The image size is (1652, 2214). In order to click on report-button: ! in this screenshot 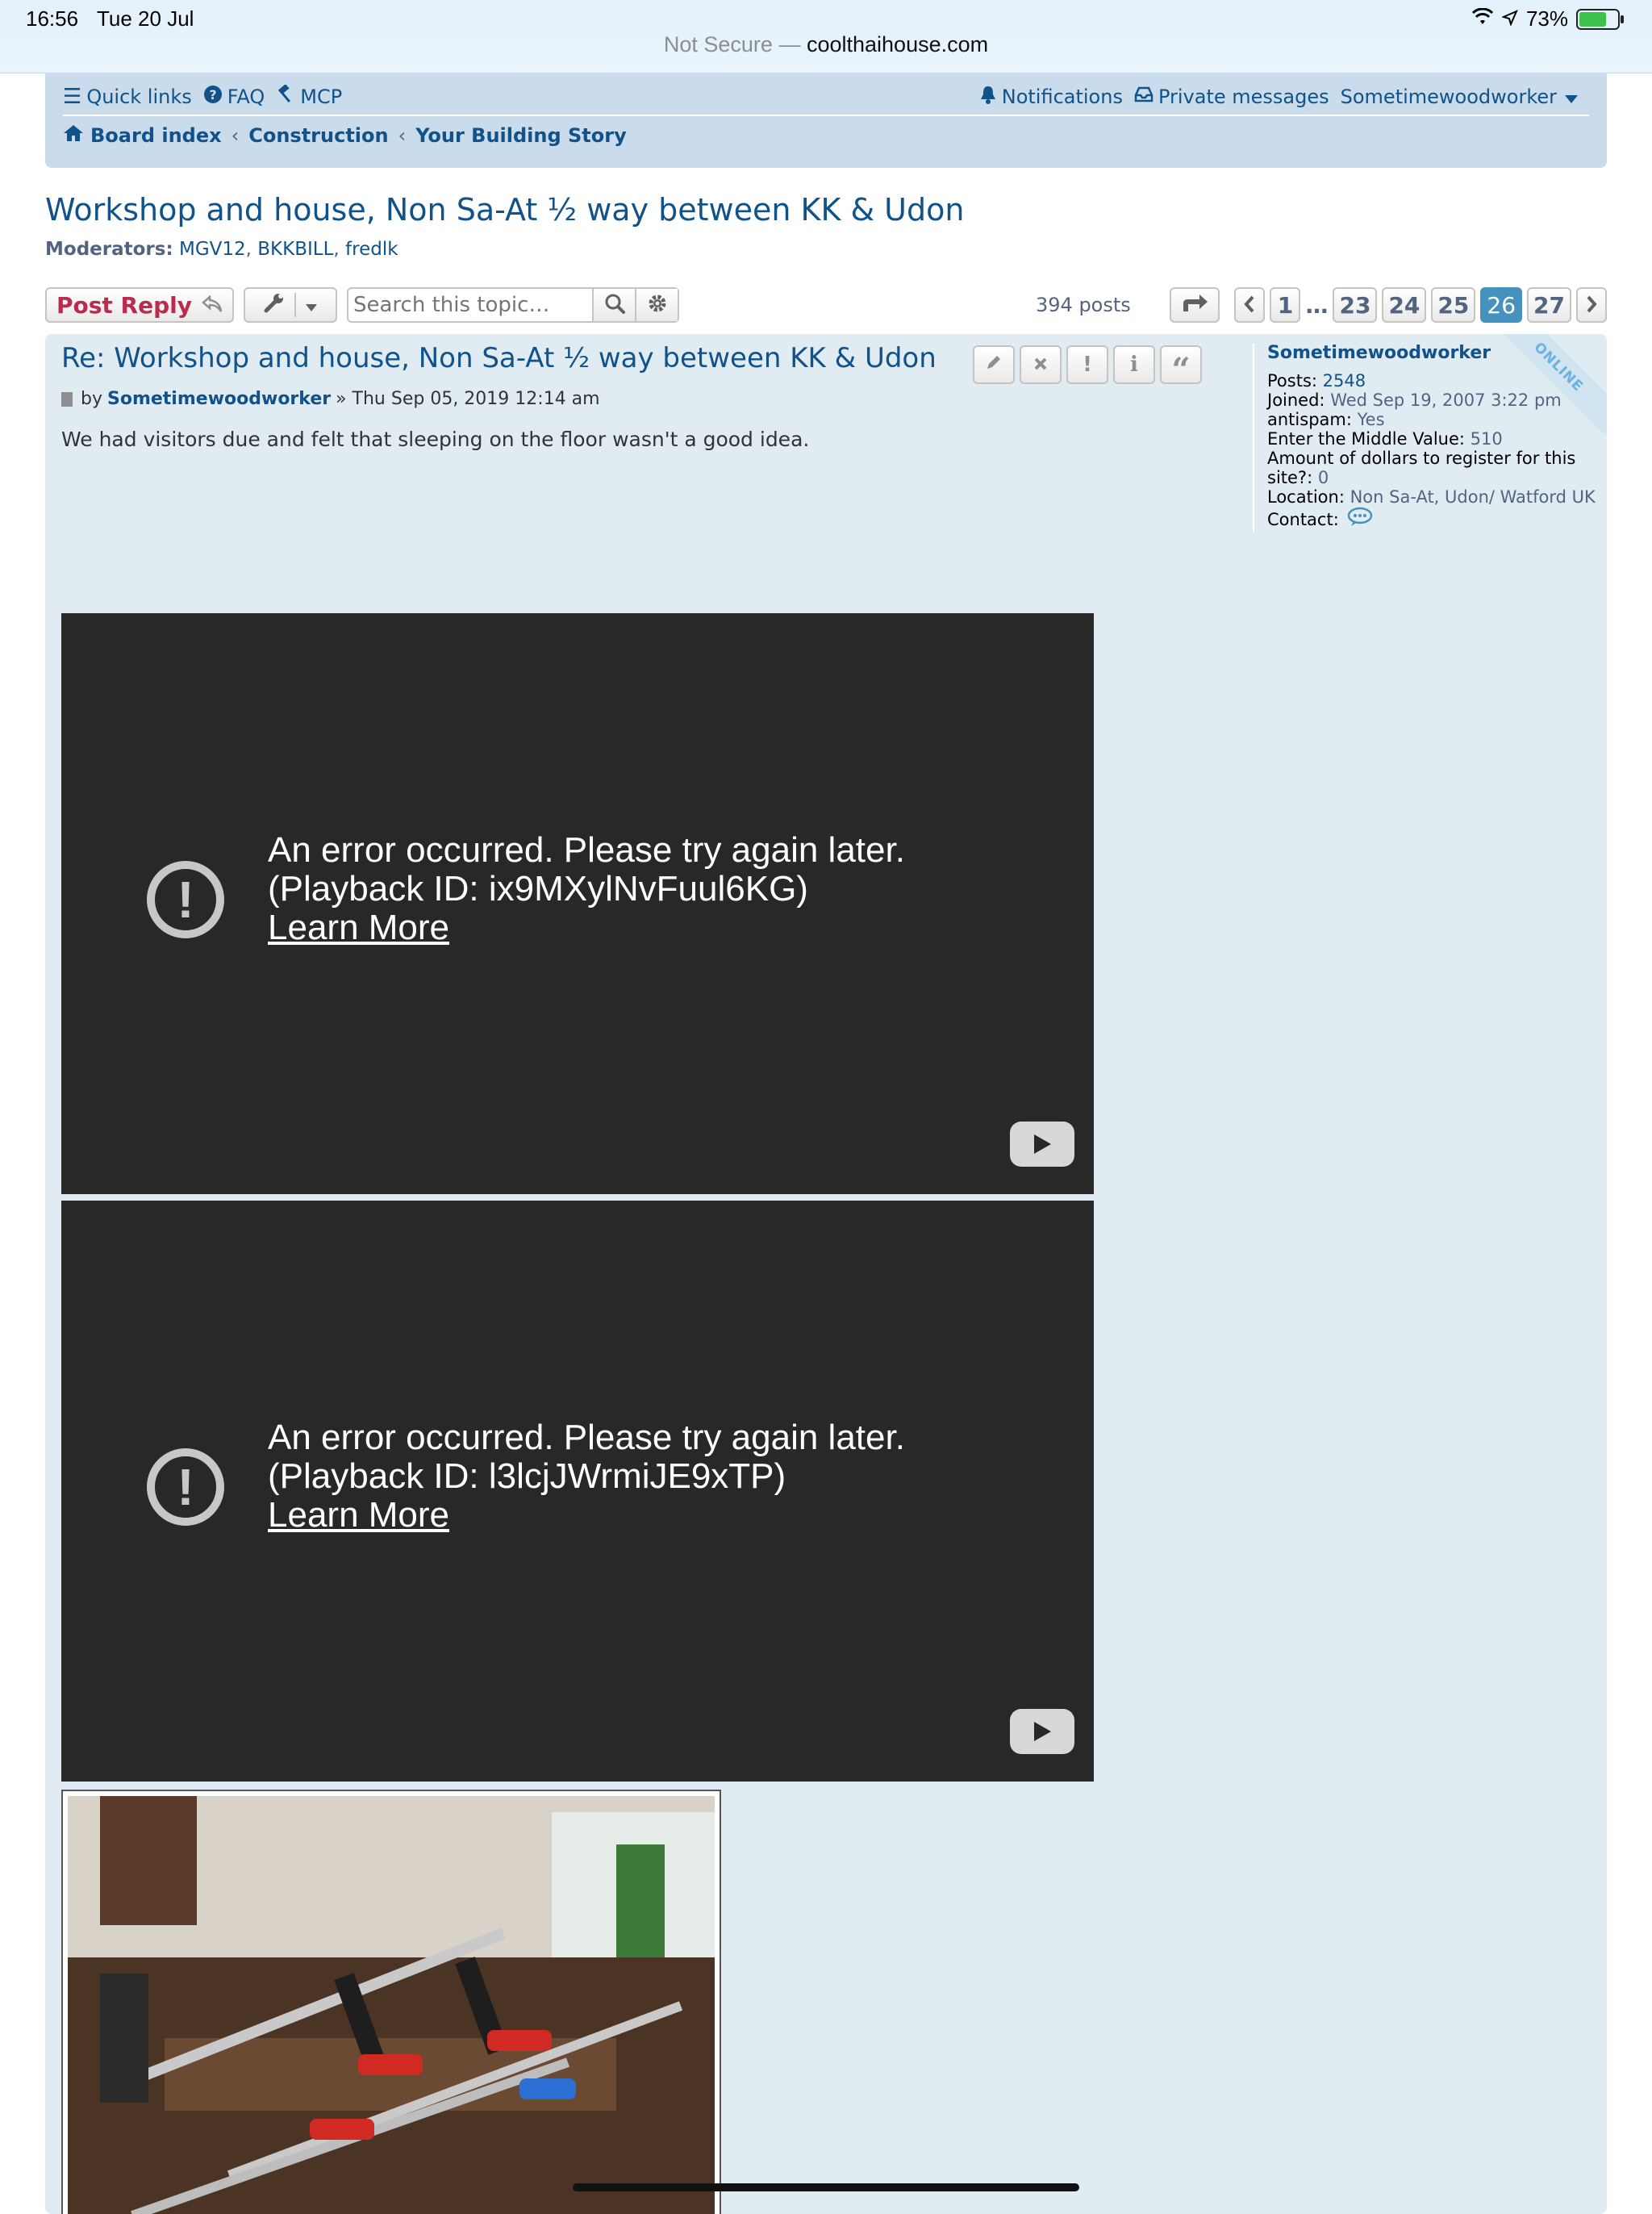, I will do `click(1087, 364)`.